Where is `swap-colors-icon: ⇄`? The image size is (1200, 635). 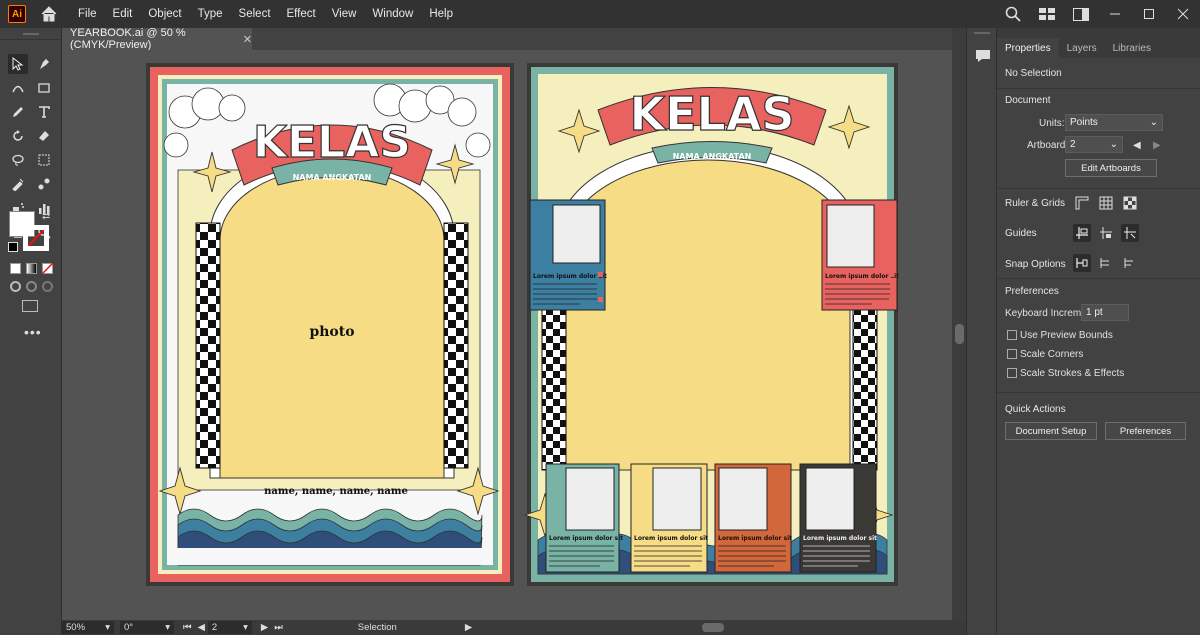
swap-colors-icon: ⇄ is located at coordinates (48, 217).